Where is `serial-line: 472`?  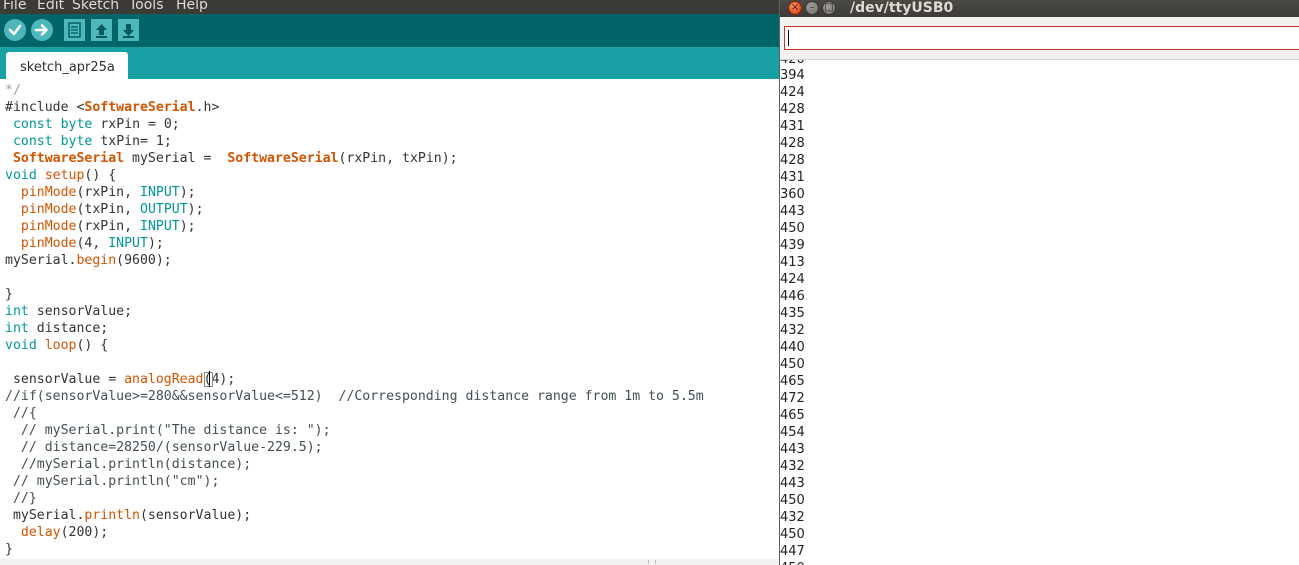 serial-line: 472 is located at coordinates (792, 398).